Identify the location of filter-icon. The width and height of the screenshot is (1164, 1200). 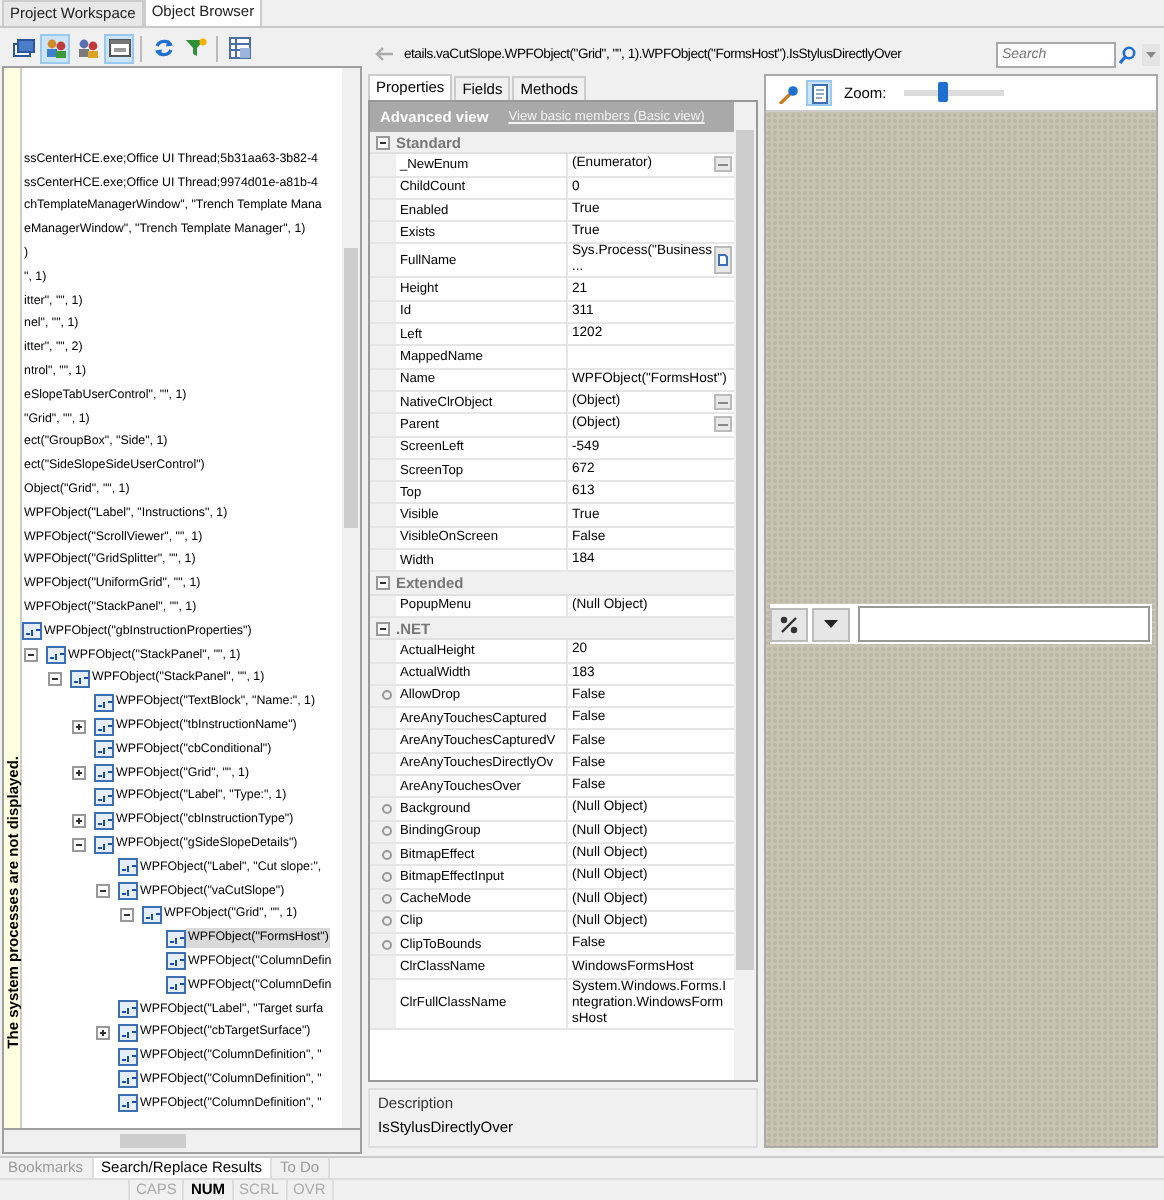
(195, 48).